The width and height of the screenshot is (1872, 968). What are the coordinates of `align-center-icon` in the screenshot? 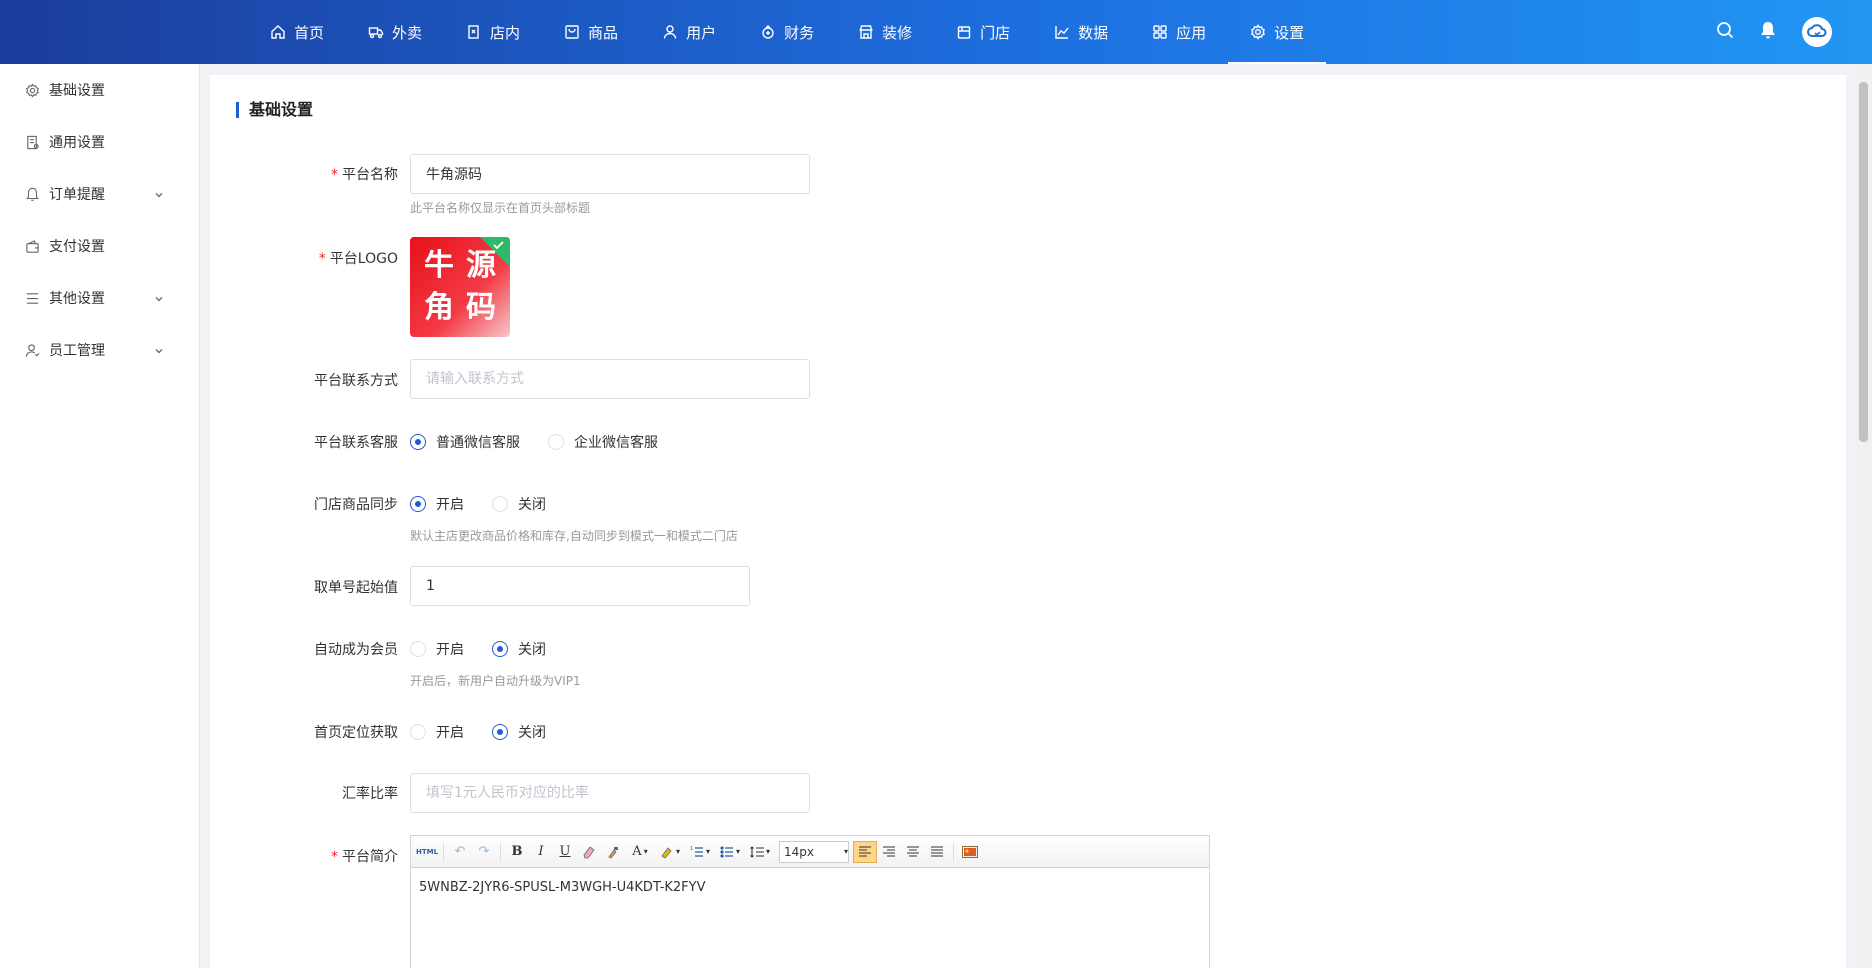 It's located at (913, 852).